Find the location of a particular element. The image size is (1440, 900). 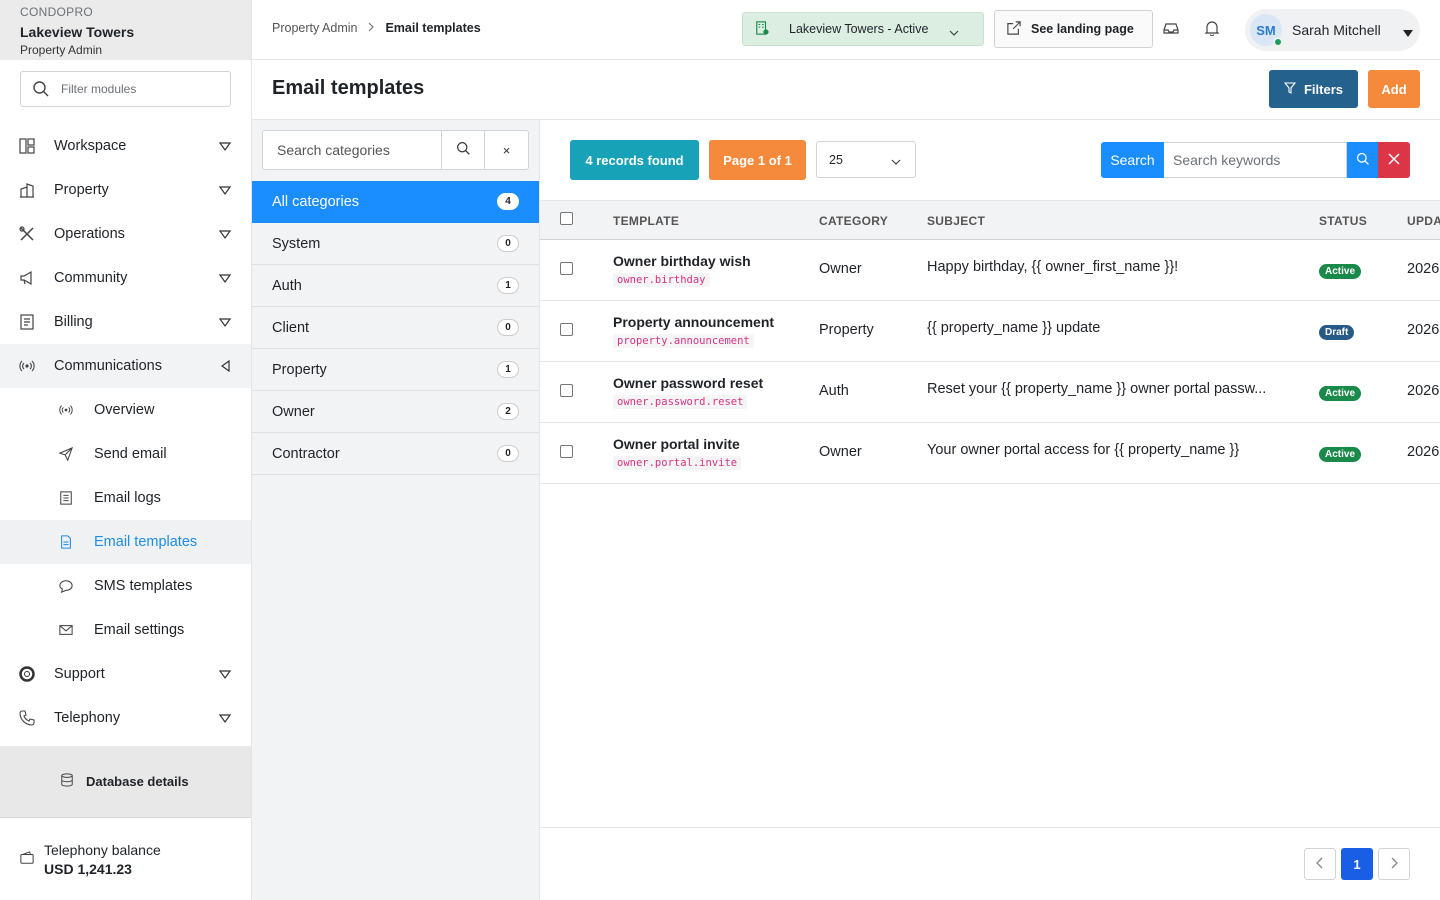

next-page-button is located at coordinates (1394, 864).